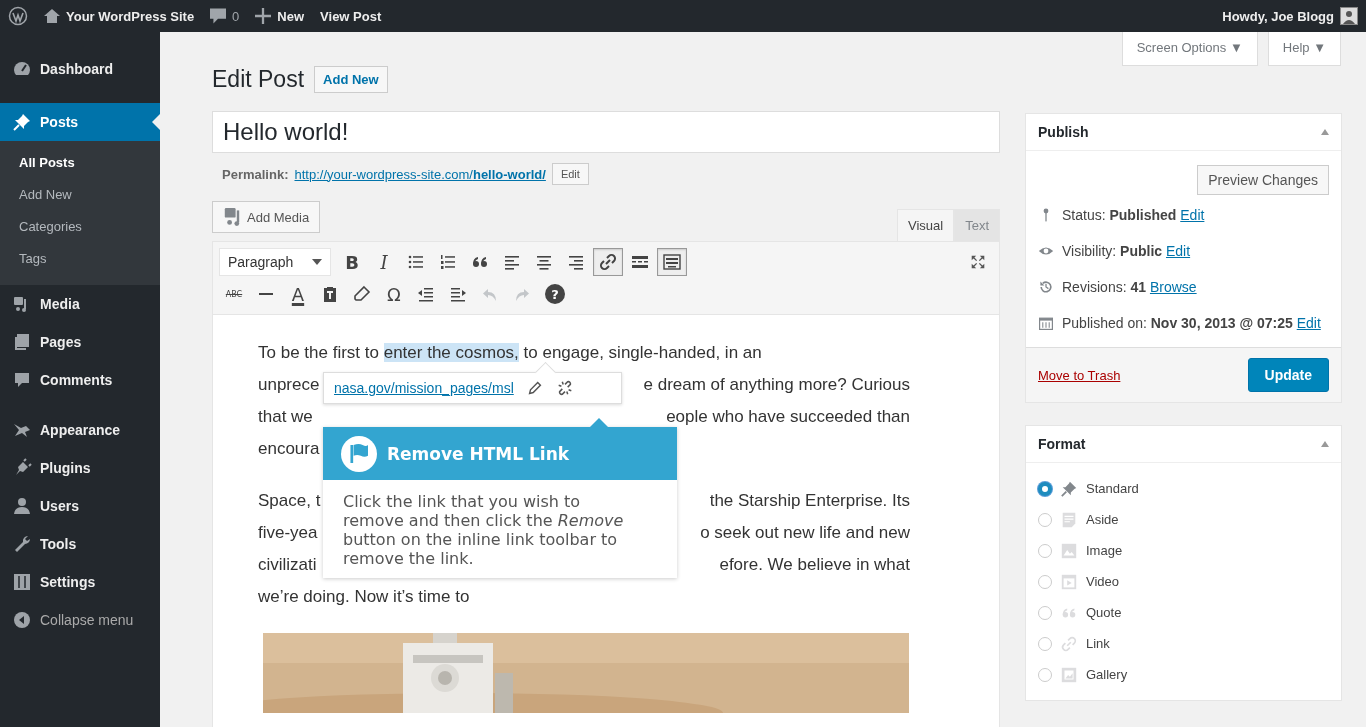 Image resolution: width=1366 pixels, height=727 pixels. What do you see at coordinates (1069, 550) in the screenshot?
I see `image-icon` at bounding box center [1069, 550].